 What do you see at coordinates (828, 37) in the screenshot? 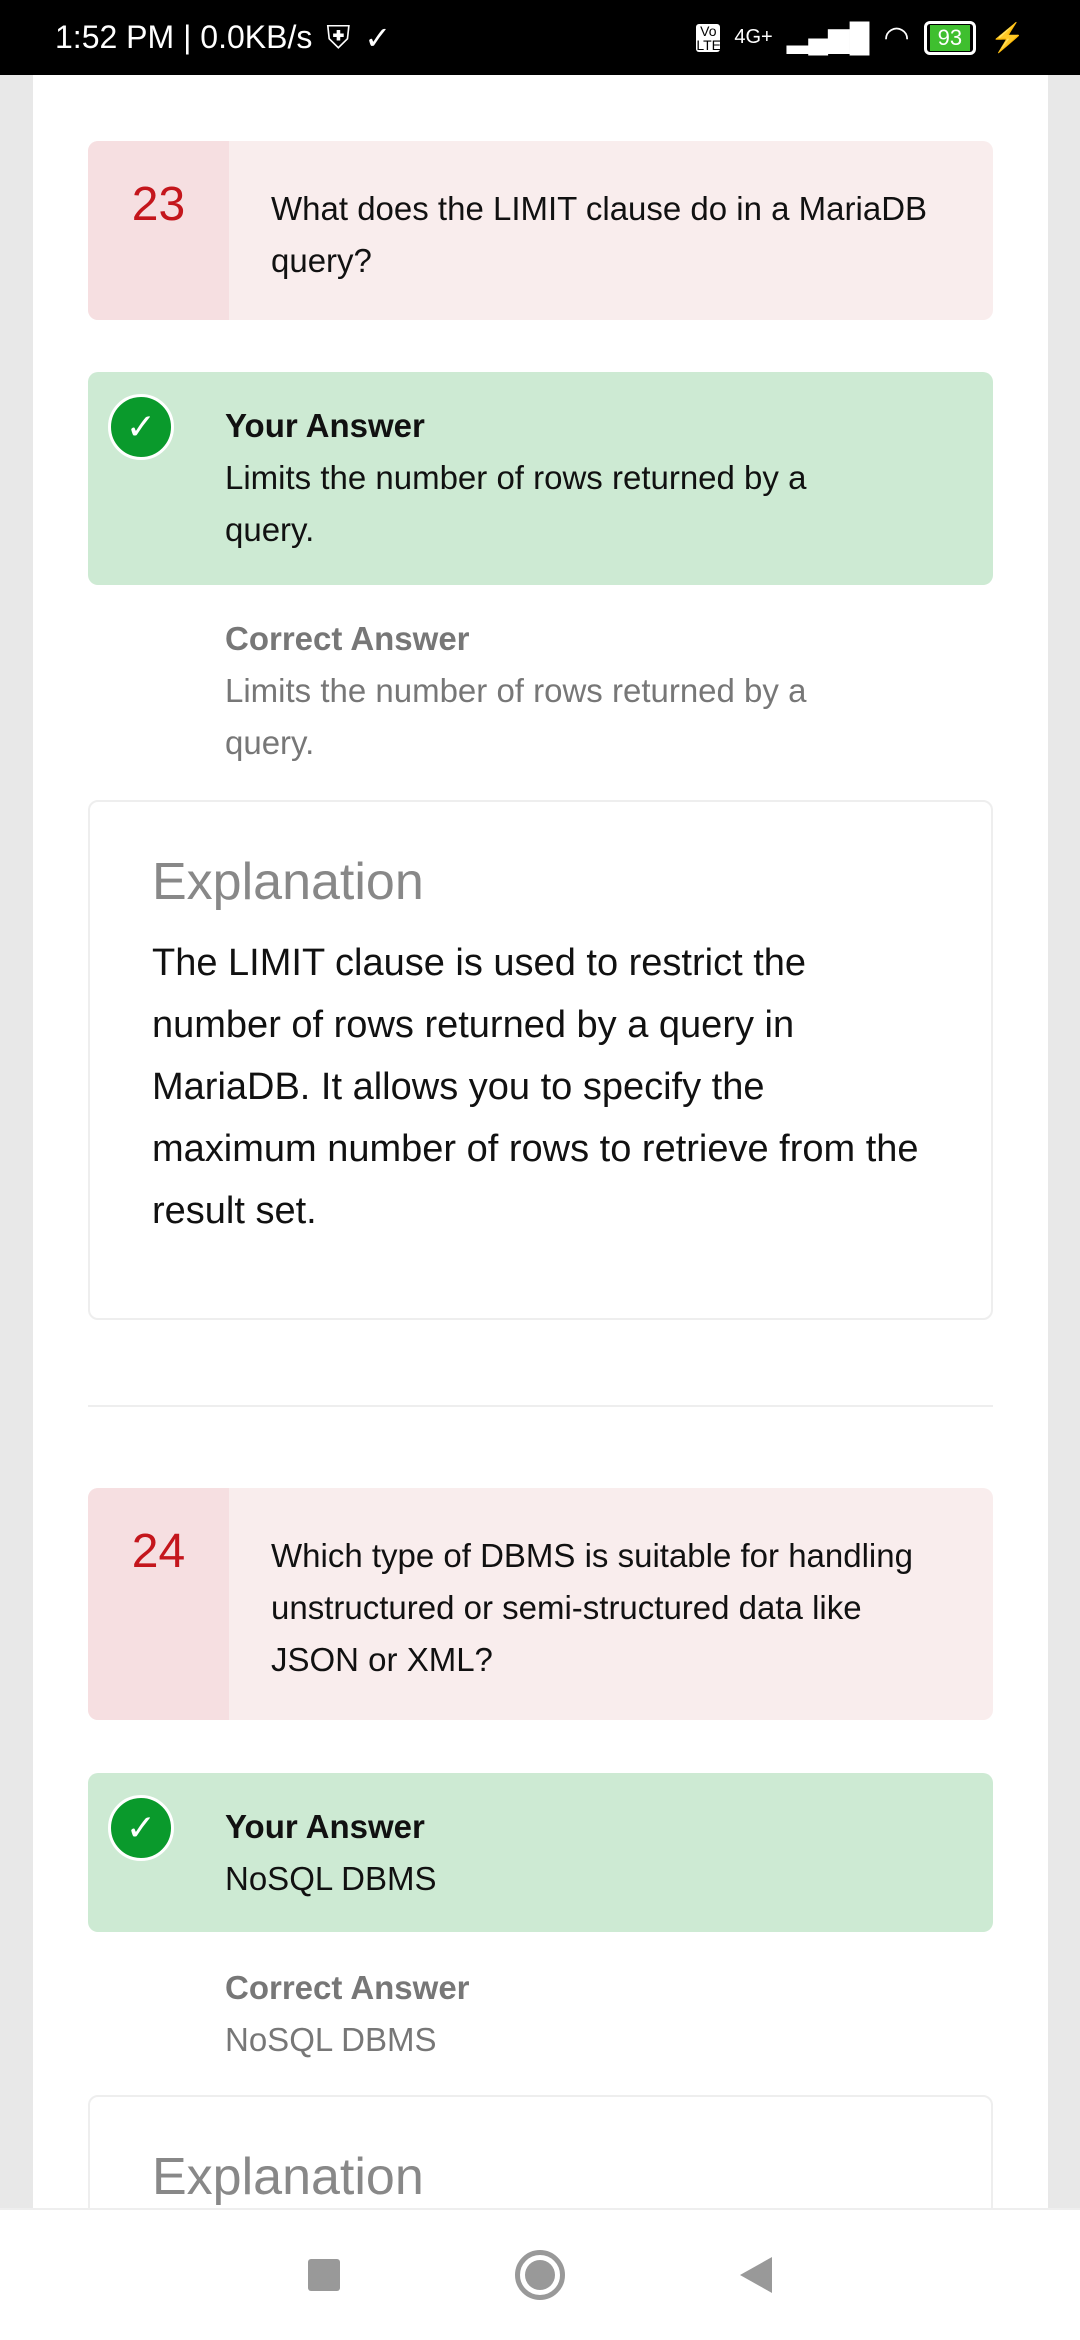
I see `signal-icon: ▂▄▆█` at bounding box center [828, 37].